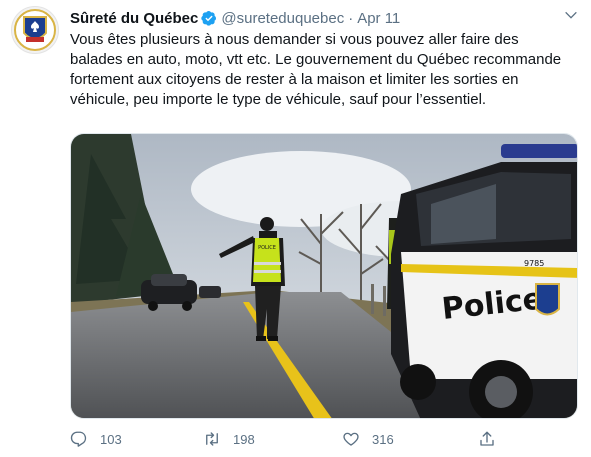 Image resolution: width=591 pixels, height=457 pixels. I want to click on retweet-count: 198, so click(244, 439).